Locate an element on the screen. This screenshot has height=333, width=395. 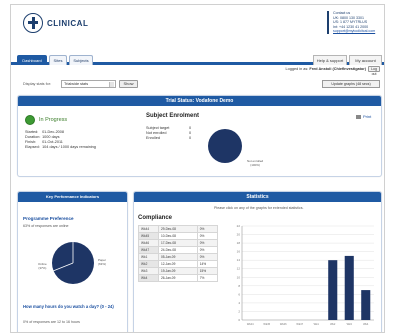
enrolment-row: Not enrolled 0 is located at coordinates (168, 133).